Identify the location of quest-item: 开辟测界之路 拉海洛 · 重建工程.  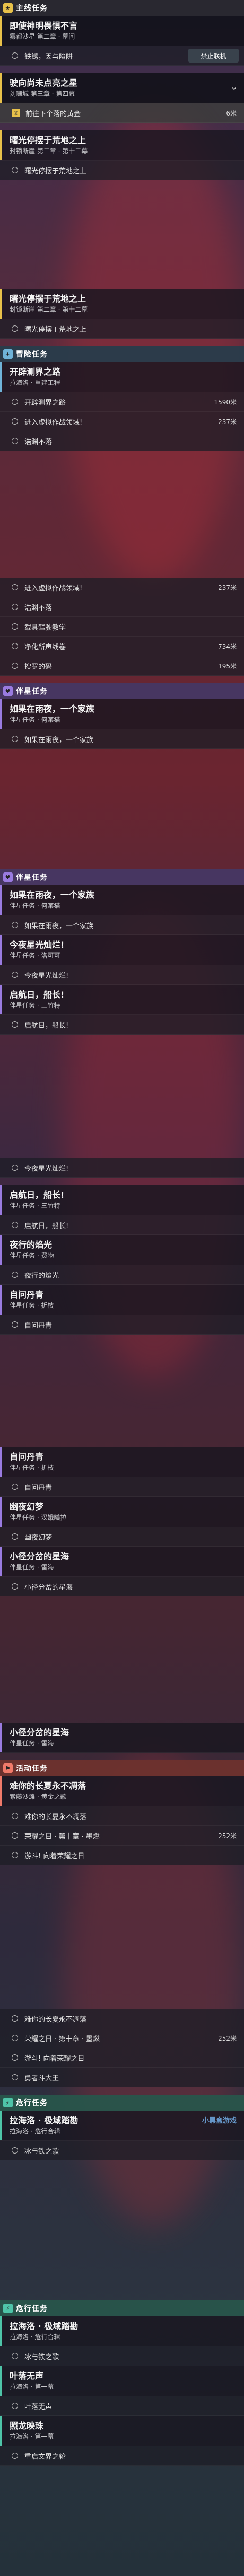
(122, 377).